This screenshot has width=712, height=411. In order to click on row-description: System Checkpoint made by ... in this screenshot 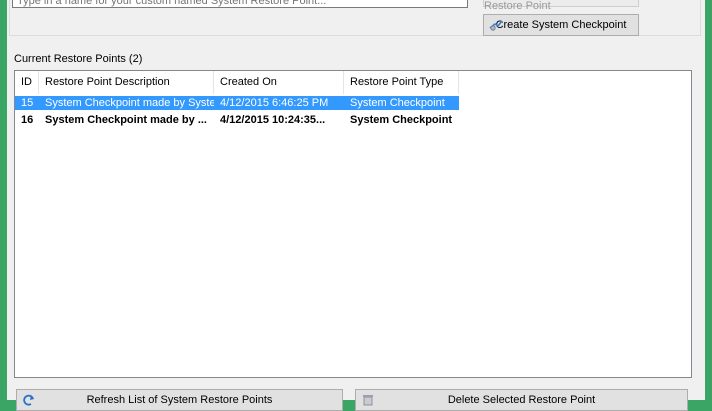, I will do `click(126, 120)`.